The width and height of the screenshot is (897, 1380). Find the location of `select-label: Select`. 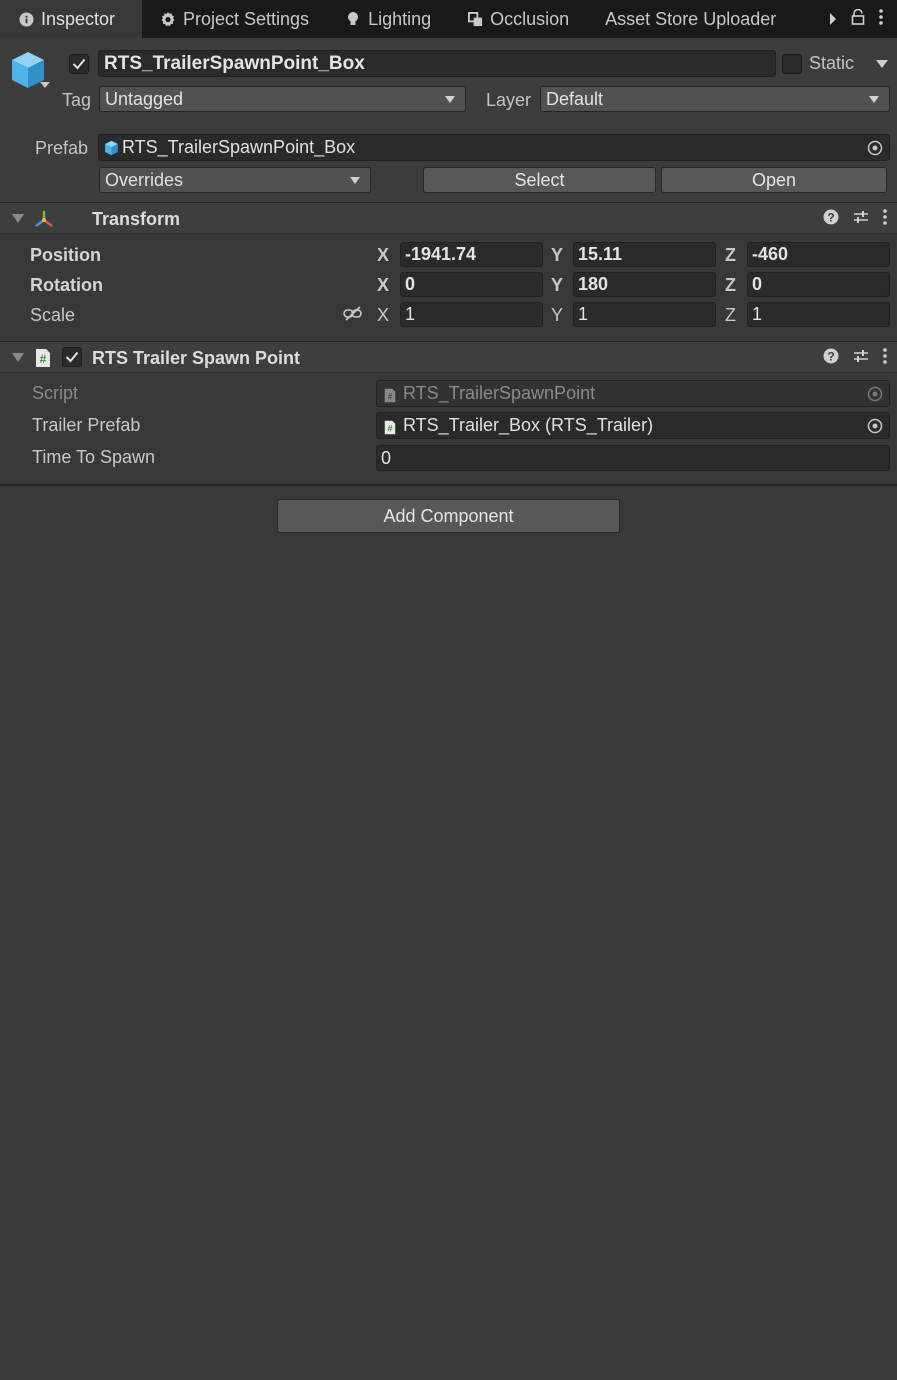

select-label: Select is located at coordinates (539, 179).